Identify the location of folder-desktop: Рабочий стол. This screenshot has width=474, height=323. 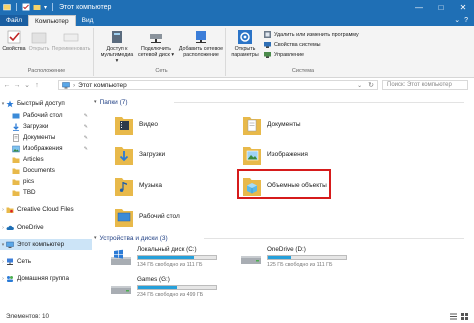
(174, 216).